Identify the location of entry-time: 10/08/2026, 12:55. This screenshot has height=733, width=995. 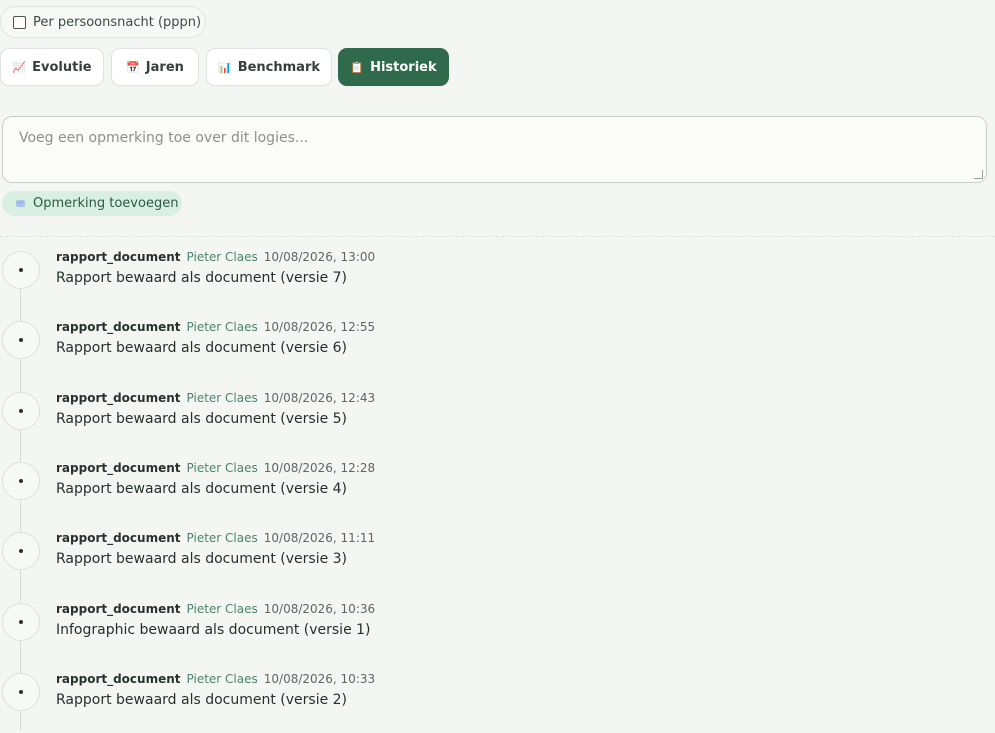
(319, 327).